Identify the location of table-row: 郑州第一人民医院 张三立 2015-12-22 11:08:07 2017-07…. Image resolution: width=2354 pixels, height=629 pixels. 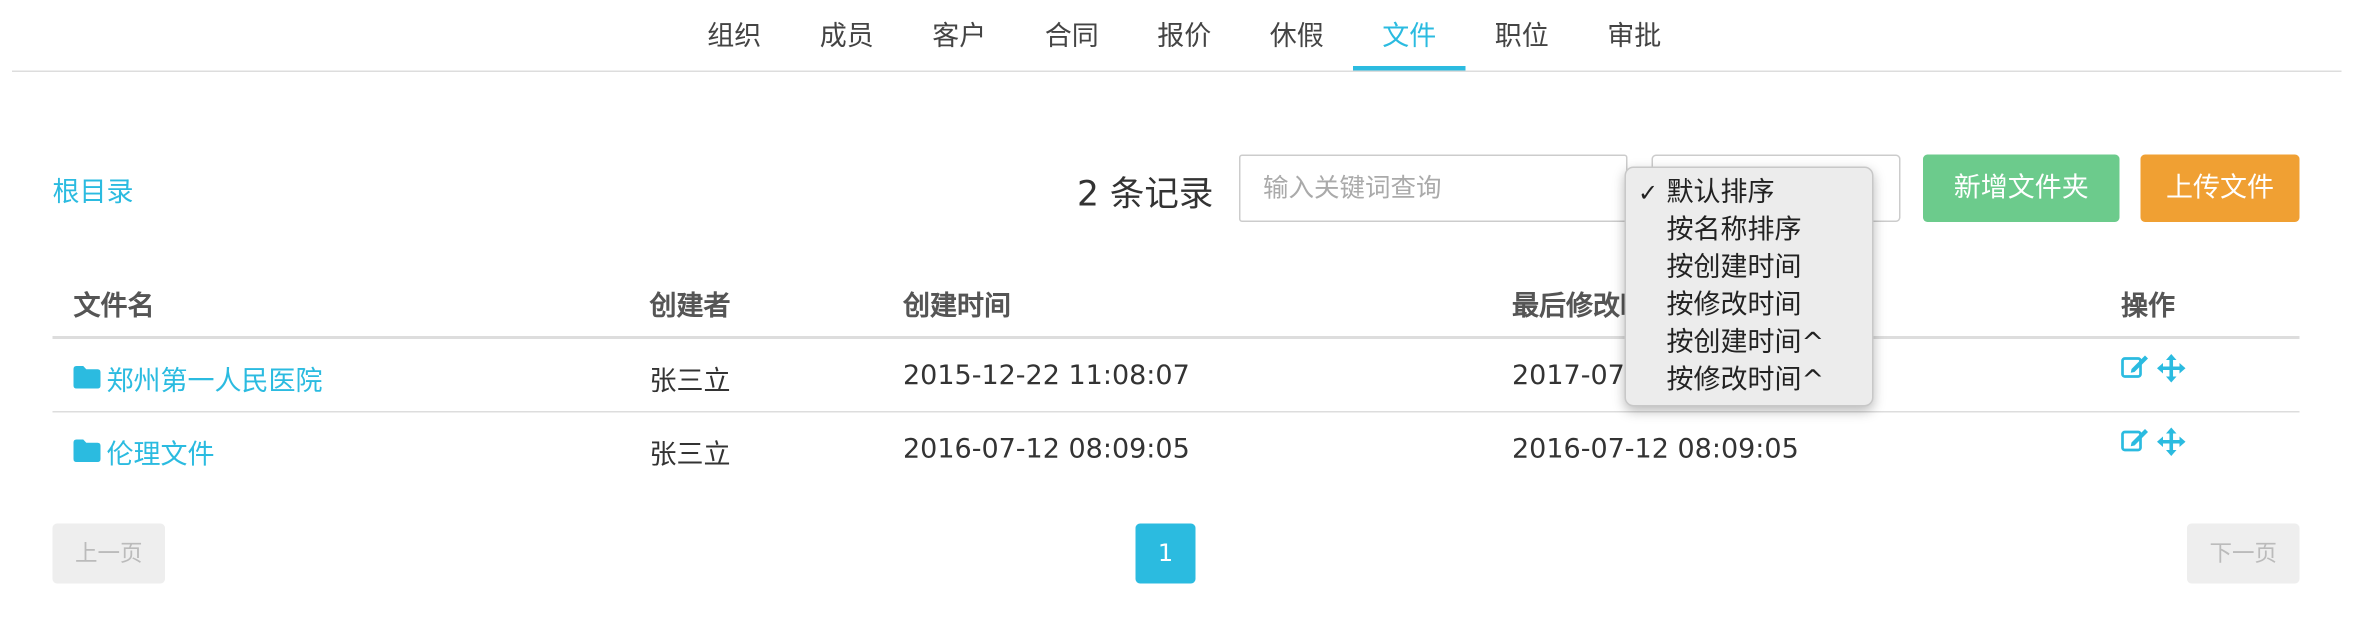
(1176, 376).